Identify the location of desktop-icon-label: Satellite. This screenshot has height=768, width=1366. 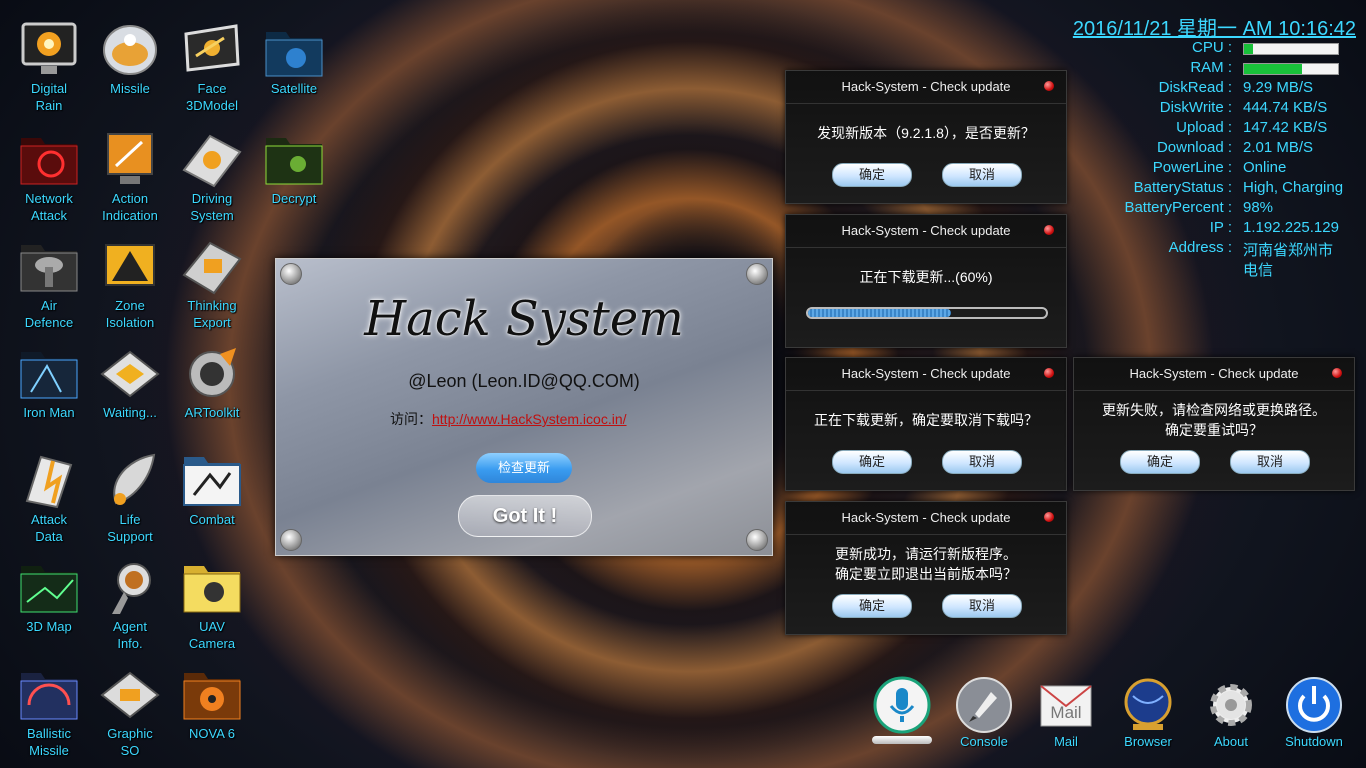
(294, 88).